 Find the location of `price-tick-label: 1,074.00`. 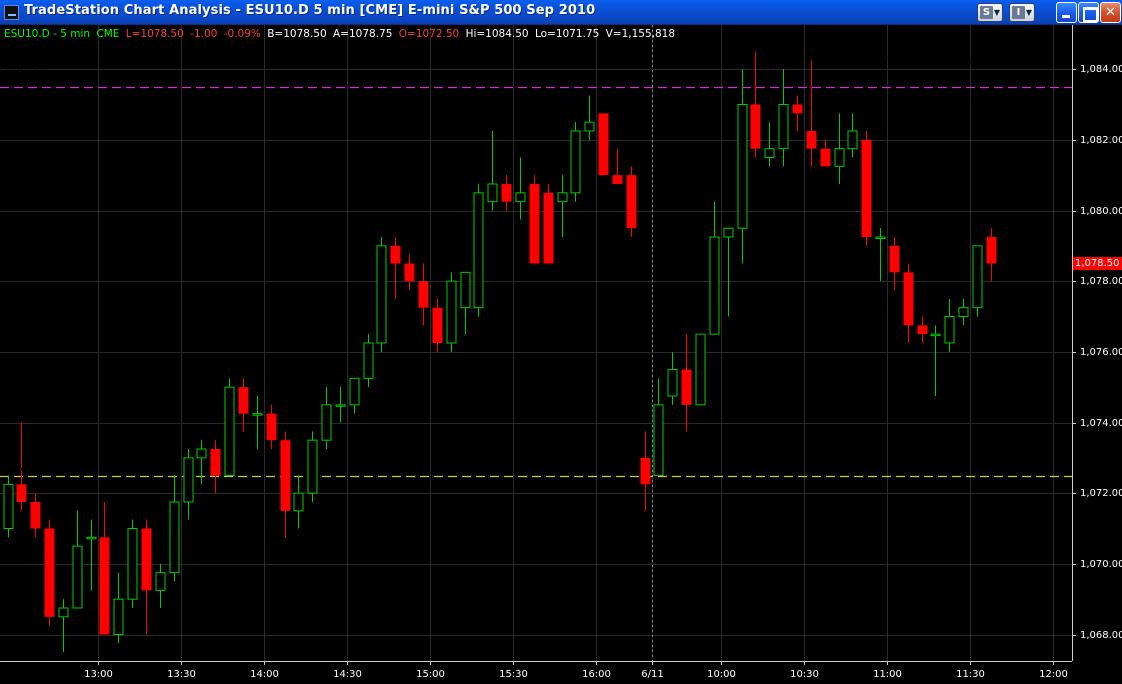

price-tick-label: 1,074.00 is located at coordinates (1101, 423).